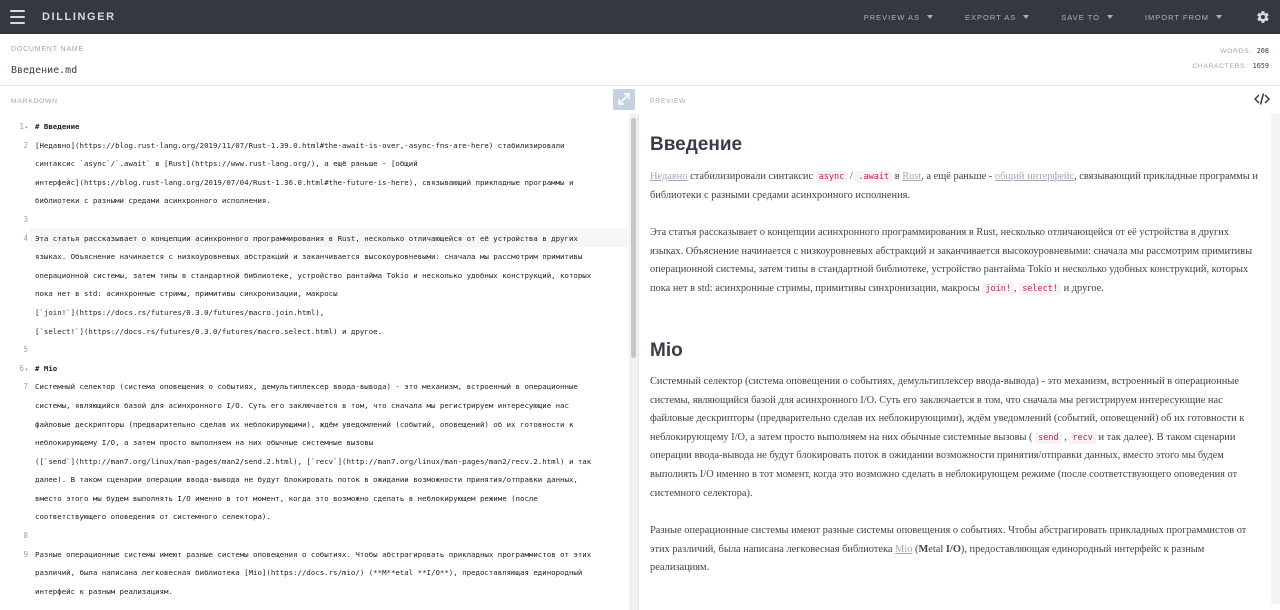 Image resolution: width=1280 pixels, height=610 pixels. Describe the element at coordinates (1260, 66) in the screenshot. I see `characters-value: 1659` at that location.